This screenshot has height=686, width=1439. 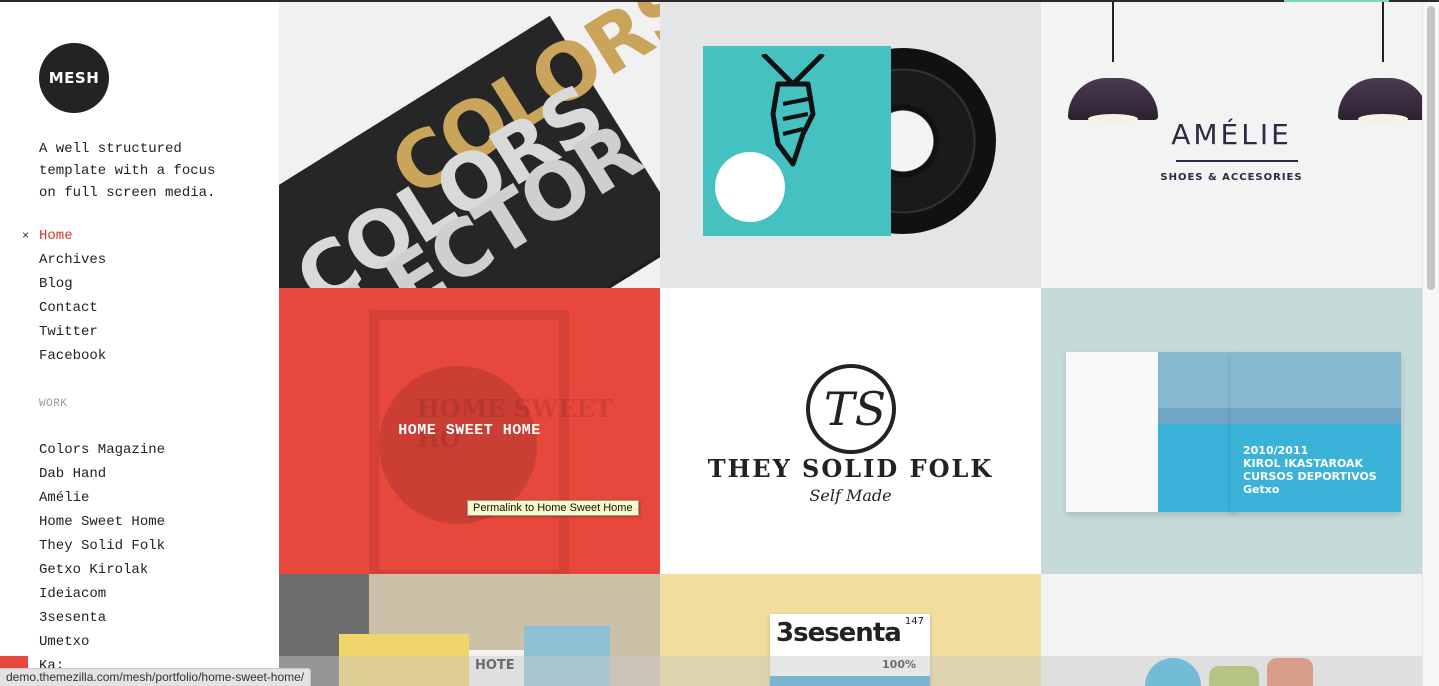 What do you see at coordinates (1383, 32) in the screenshot?
I see `lamp-cord-right` at bounding box center [1383, 32].